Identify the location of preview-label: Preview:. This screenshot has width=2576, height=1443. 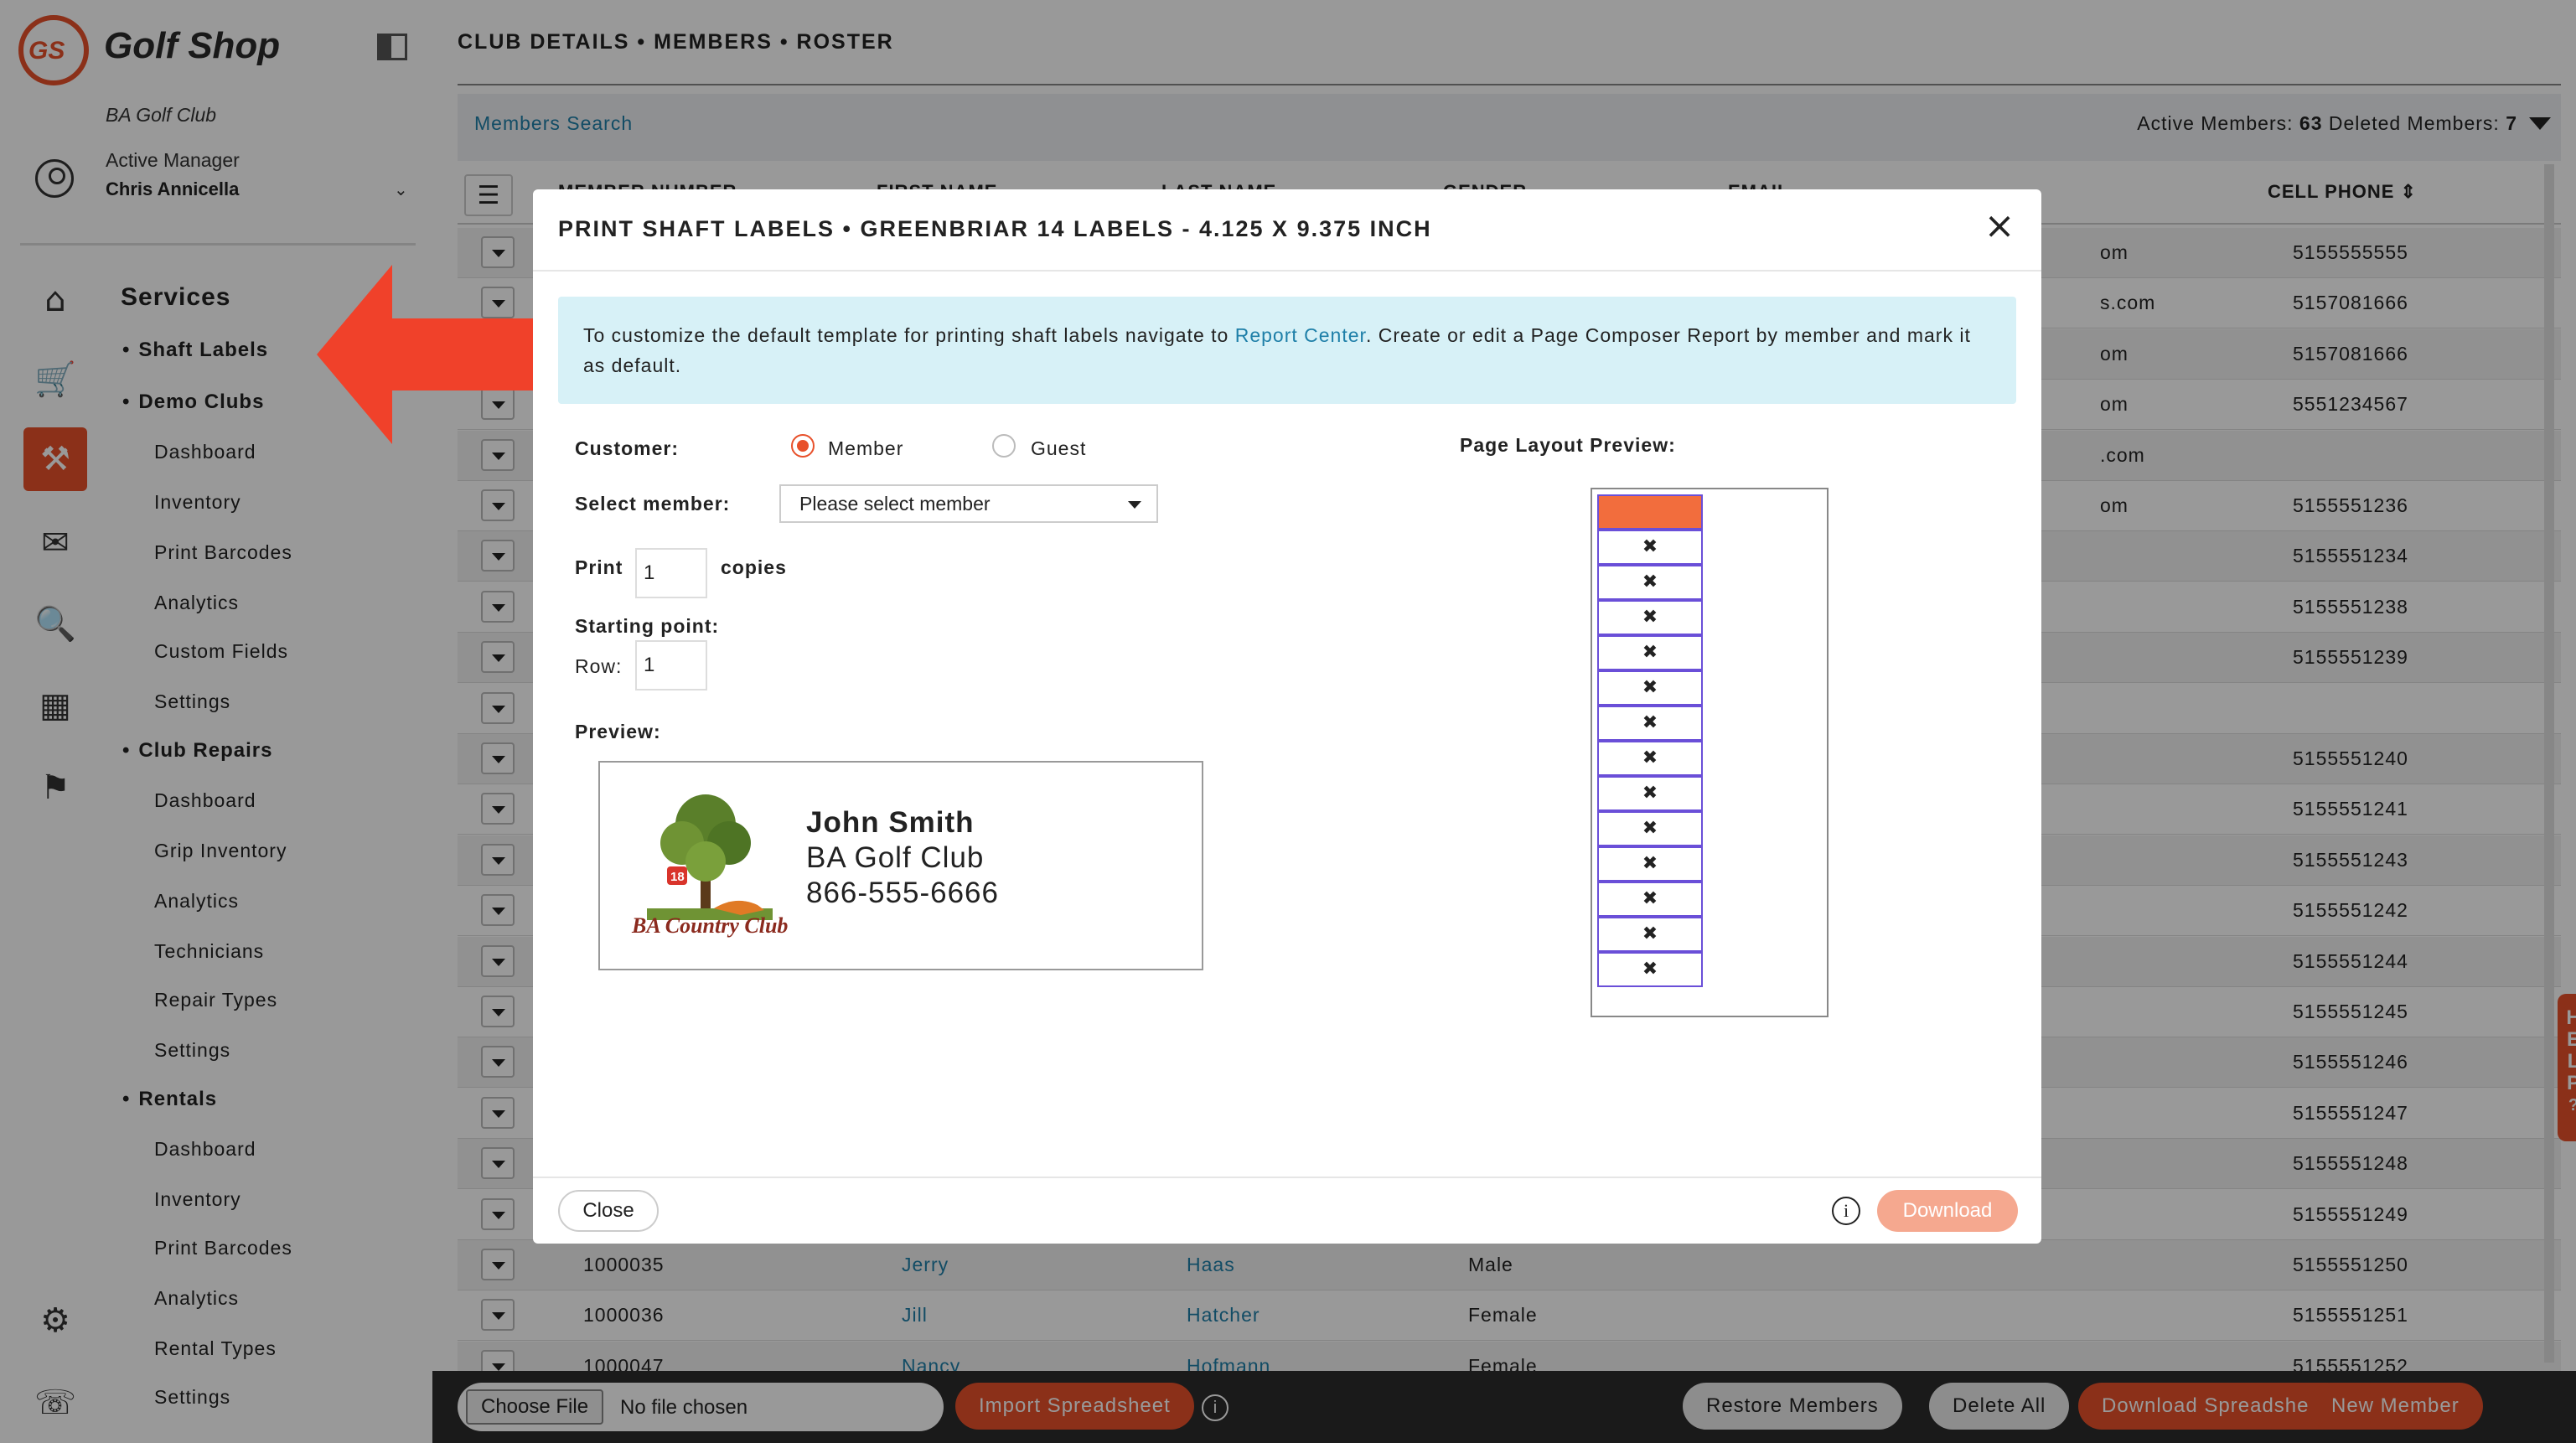
(618, 731).